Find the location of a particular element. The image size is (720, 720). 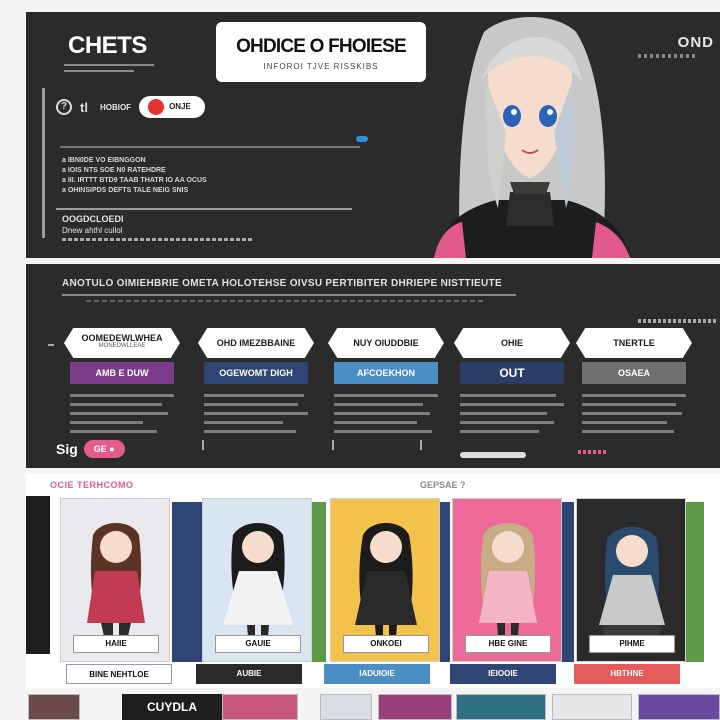

title-badge: OHDICE O FHOIESE INFOROI TJVE RISSKIBS is located at coordinates (321, 52).